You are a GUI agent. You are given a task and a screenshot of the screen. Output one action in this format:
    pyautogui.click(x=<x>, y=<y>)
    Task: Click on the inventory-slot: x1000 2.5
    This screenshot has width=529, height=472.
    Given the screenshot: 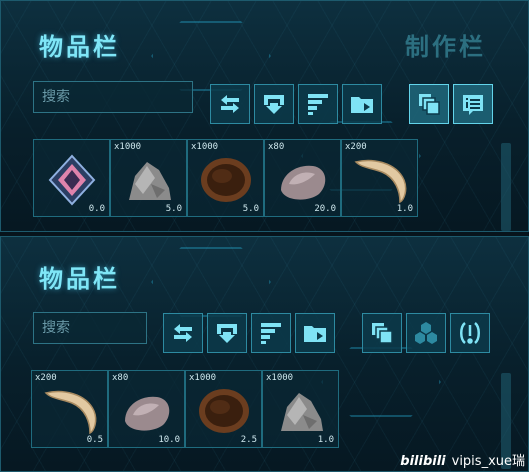 What is the action you would take?
    pyautogui.click(x=223, y=409)
    